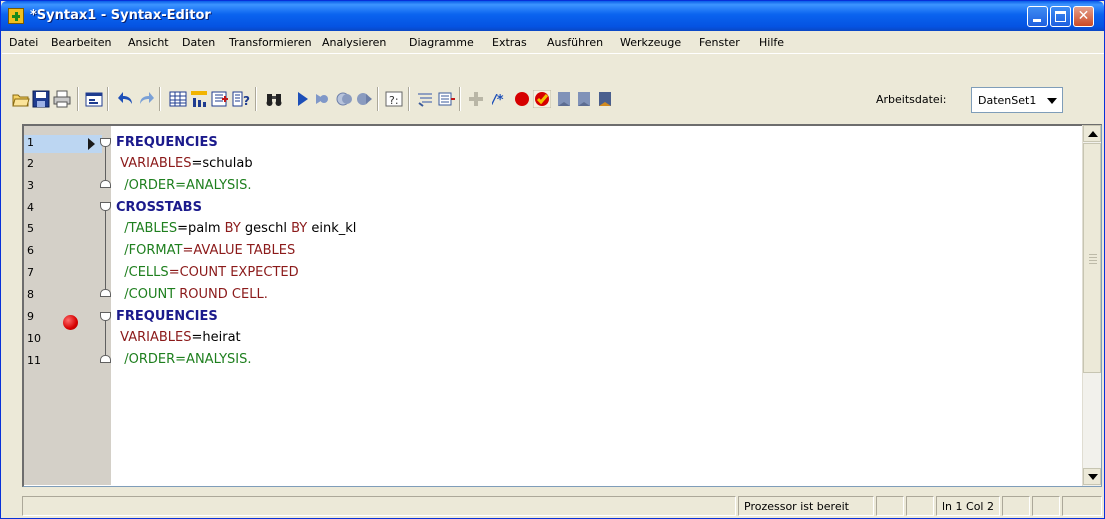  I want to click on line-number: 6, so click(30, 250).